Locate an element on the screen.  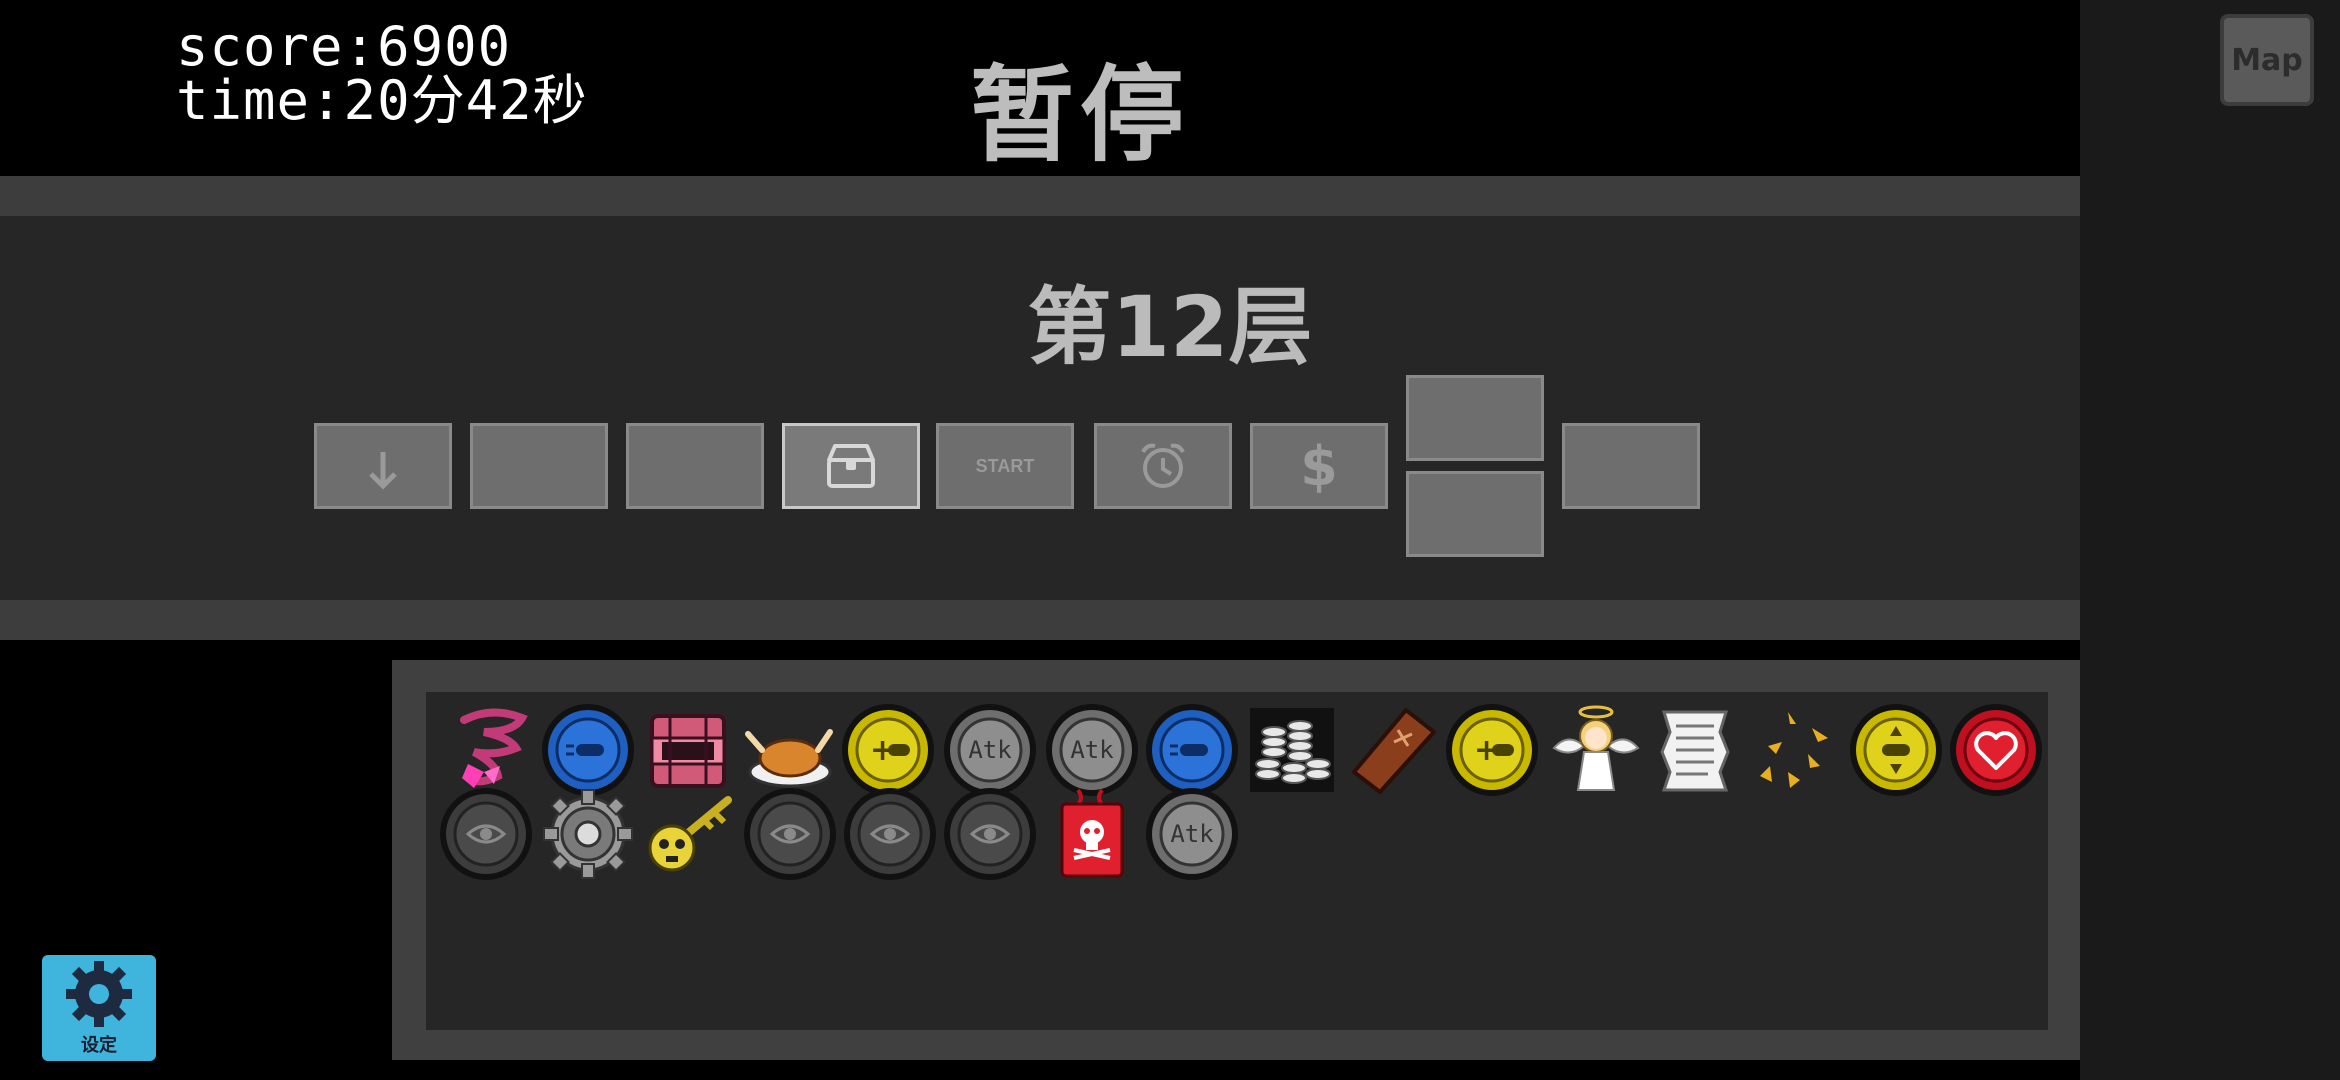
time-text: time:20分42秒 is located at coordinates (382, 100).